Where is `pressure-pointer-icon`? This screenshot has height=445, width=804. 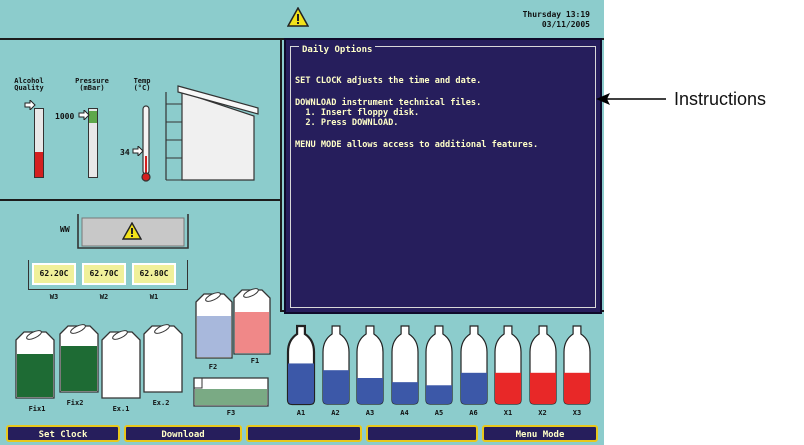
pressure-pointer-icon is located at coordinates (84, 115).